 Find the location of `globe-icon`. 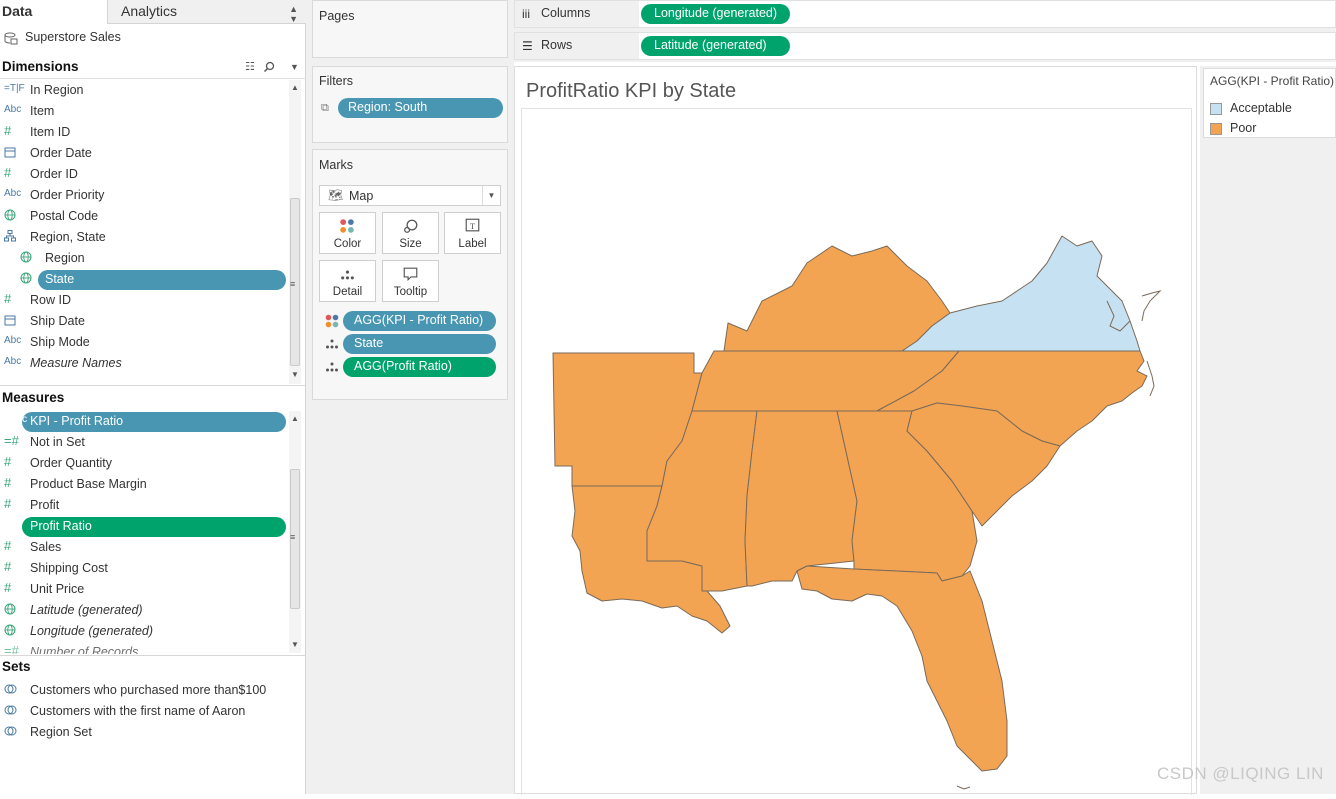

globe-icon is located at coordinates (26, 257).